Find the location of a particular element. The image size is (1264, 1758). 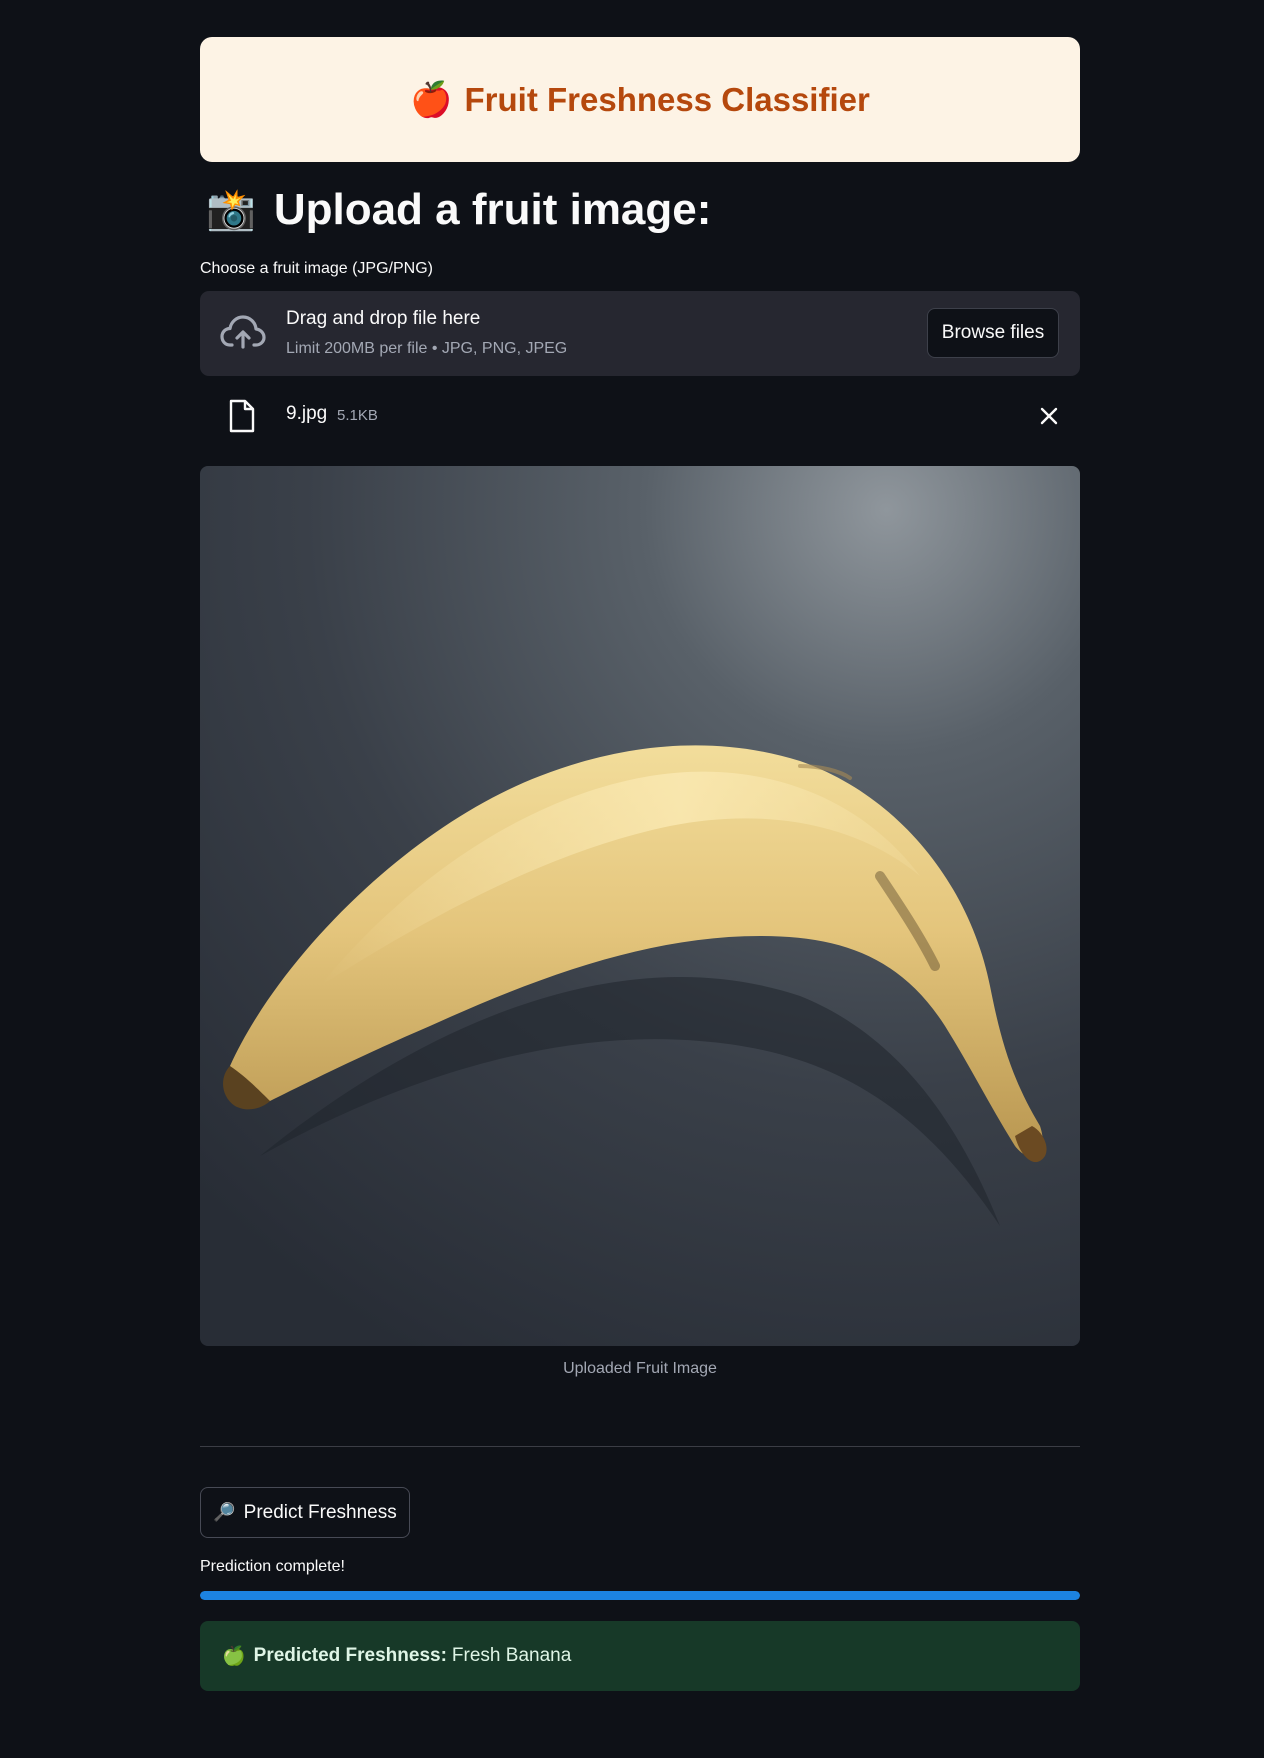

divider is located at coordinates (640, 1446).